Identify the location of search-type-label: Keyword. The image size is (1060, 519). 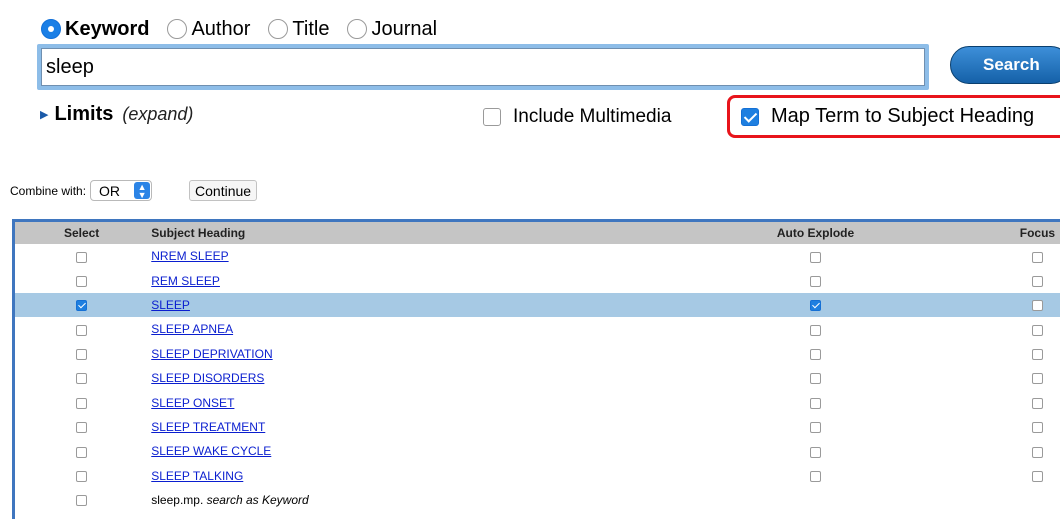
(107, 28).